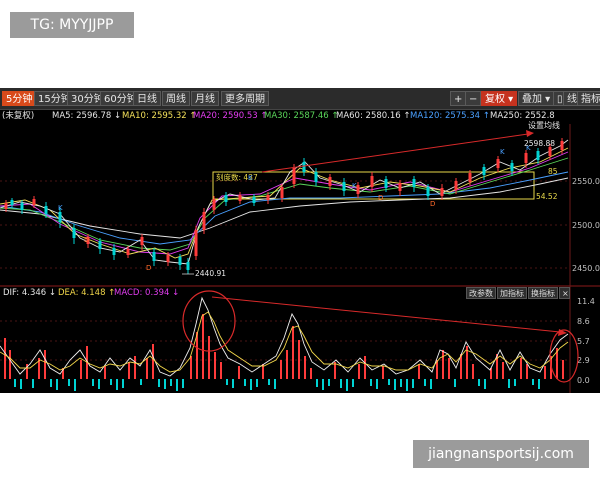 This screenshot has width=600, height=480. What do you see at coordinates (395, 153) in the screenshot?
I see `price-trend-line` at bounding box center [395, 153].